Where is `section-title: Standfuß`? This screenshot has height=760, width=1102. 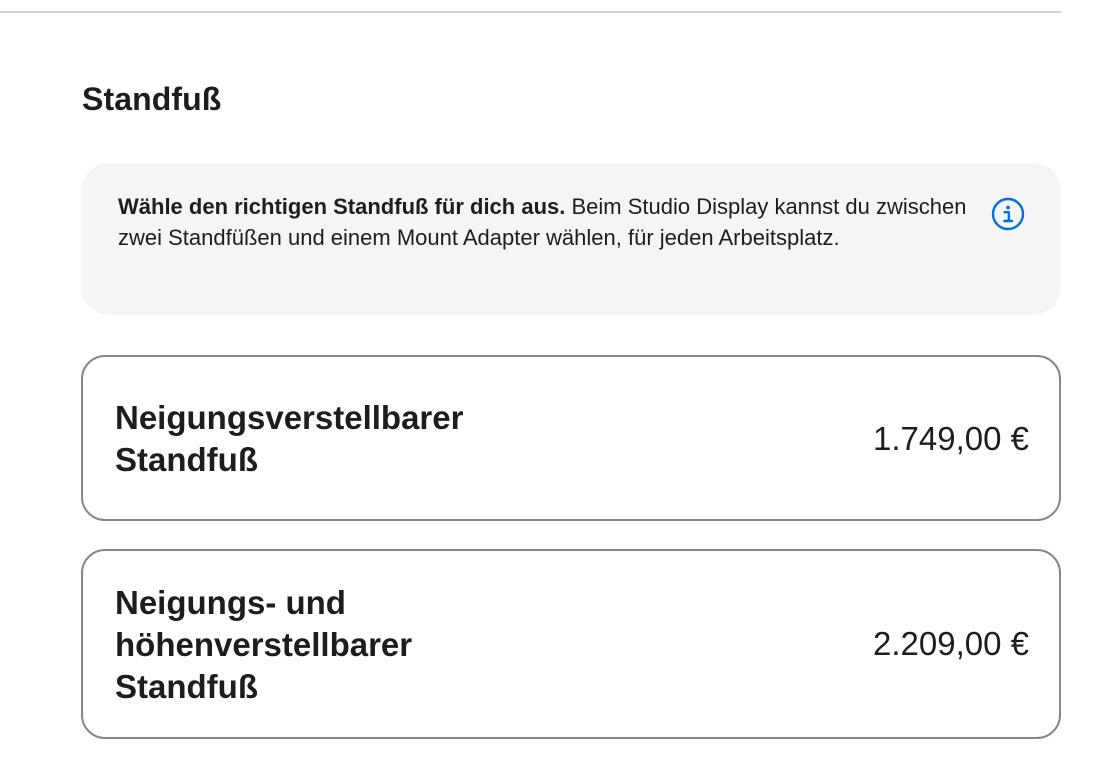
section-title: Standfuß is located at coordinates (152, 99).